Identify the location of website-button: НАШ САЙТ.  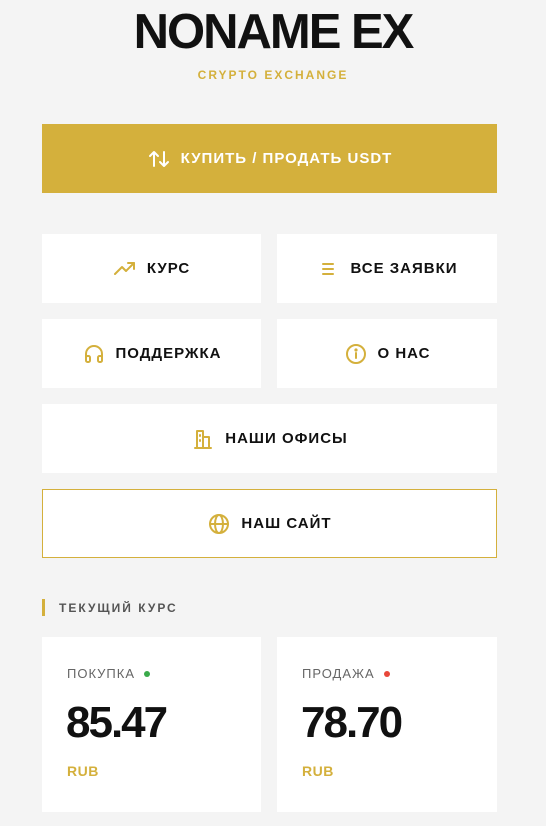
(269, 523).